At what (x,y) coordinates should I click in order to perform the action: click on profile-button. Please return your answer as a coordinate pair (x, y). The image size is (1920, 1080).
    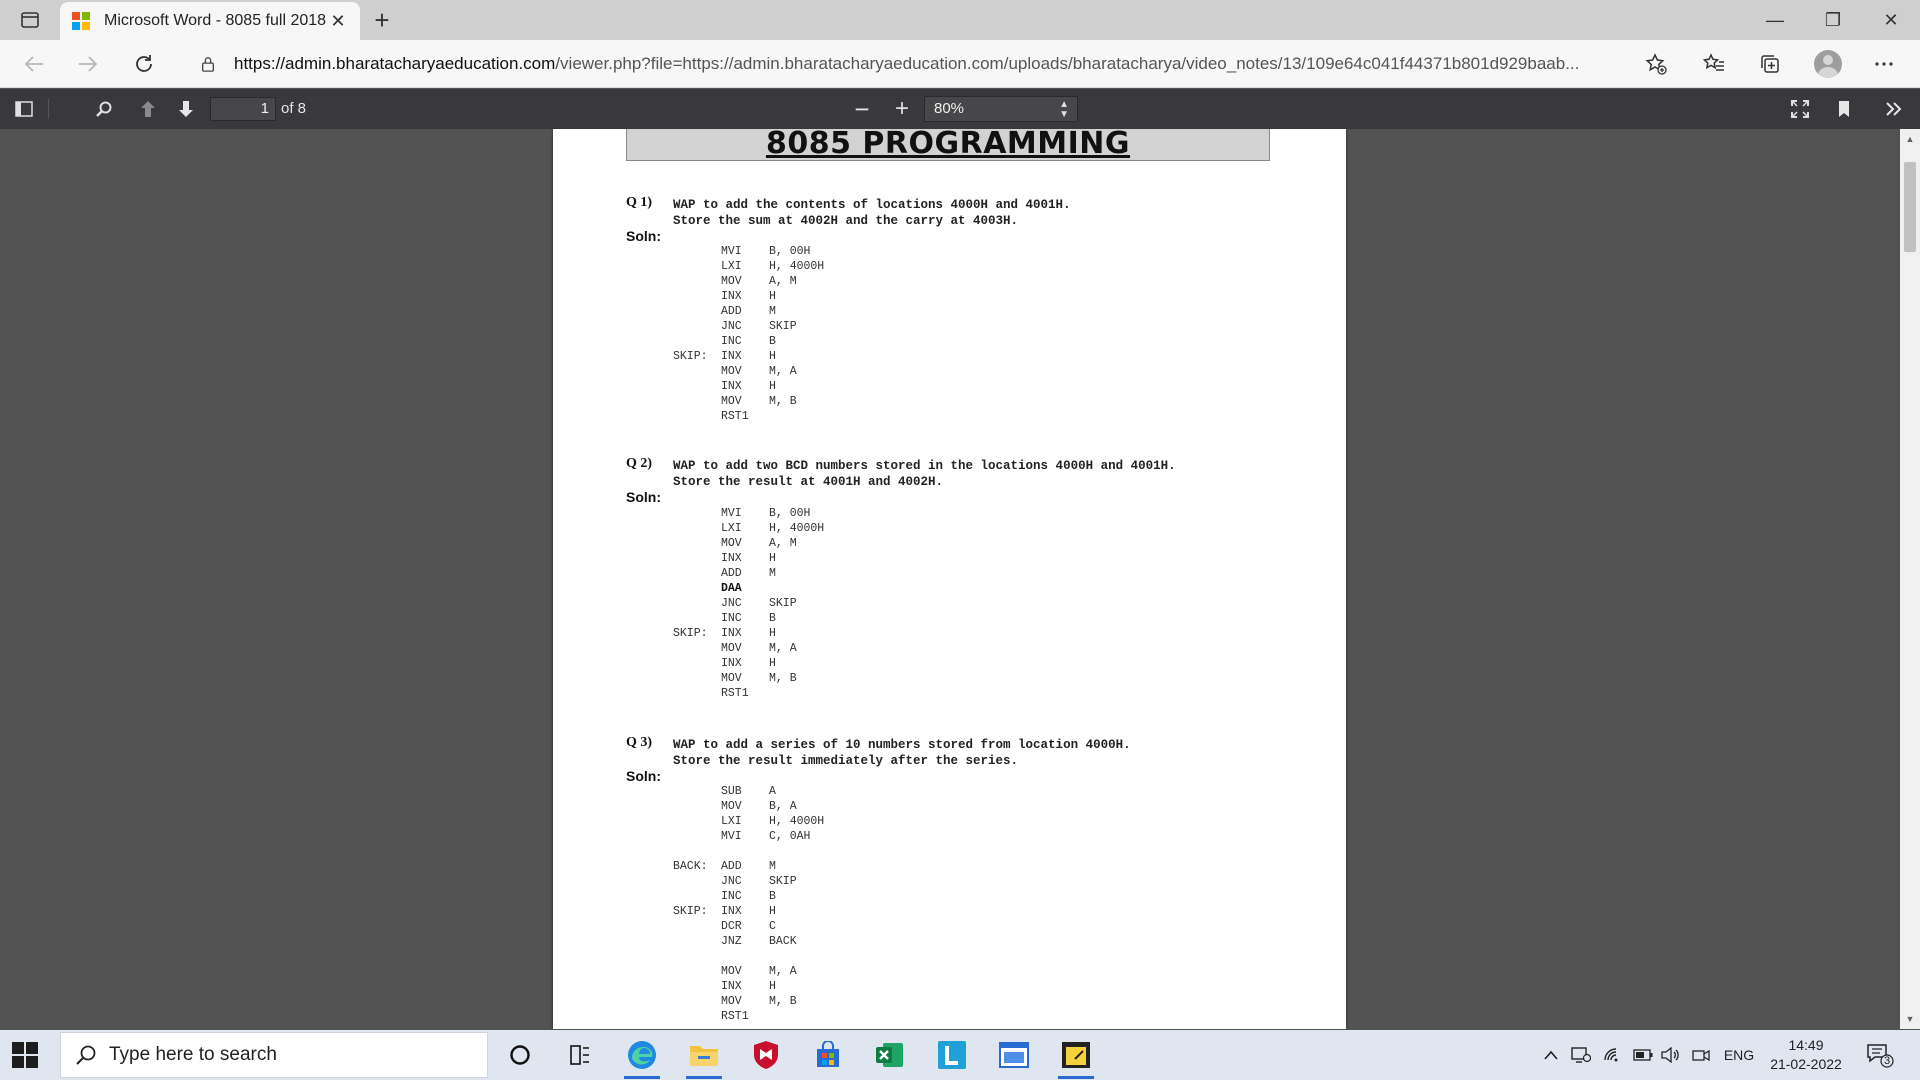
    Looking at the image, I should click on (1828, 64).